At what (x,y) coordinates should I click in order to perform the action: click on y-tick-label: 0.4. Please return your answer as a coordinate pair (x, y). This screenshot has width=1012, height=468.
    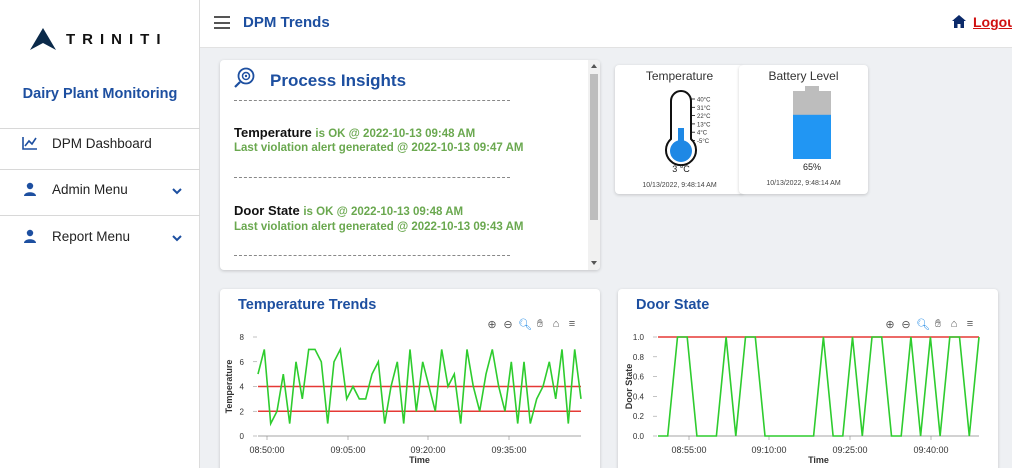
    Looking at the image, I should click on (639, 396).